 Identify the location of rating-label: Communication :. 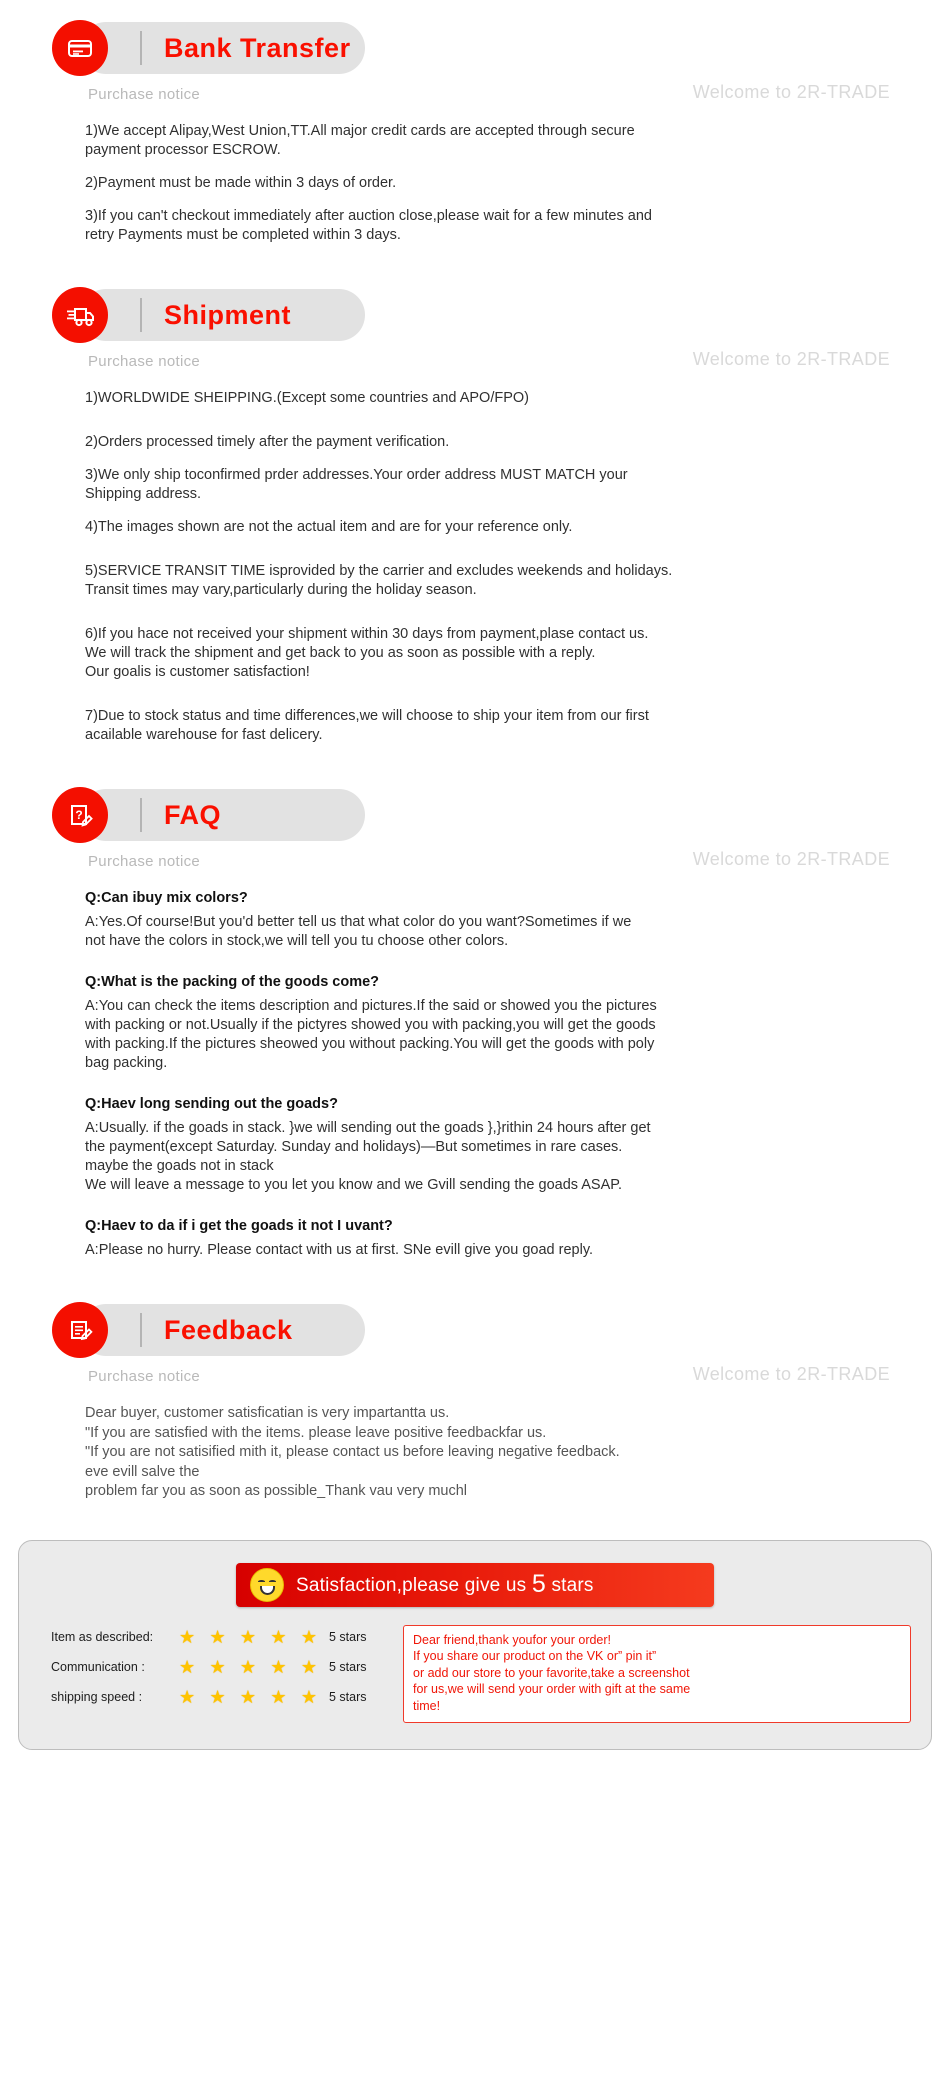
(98, 1667).